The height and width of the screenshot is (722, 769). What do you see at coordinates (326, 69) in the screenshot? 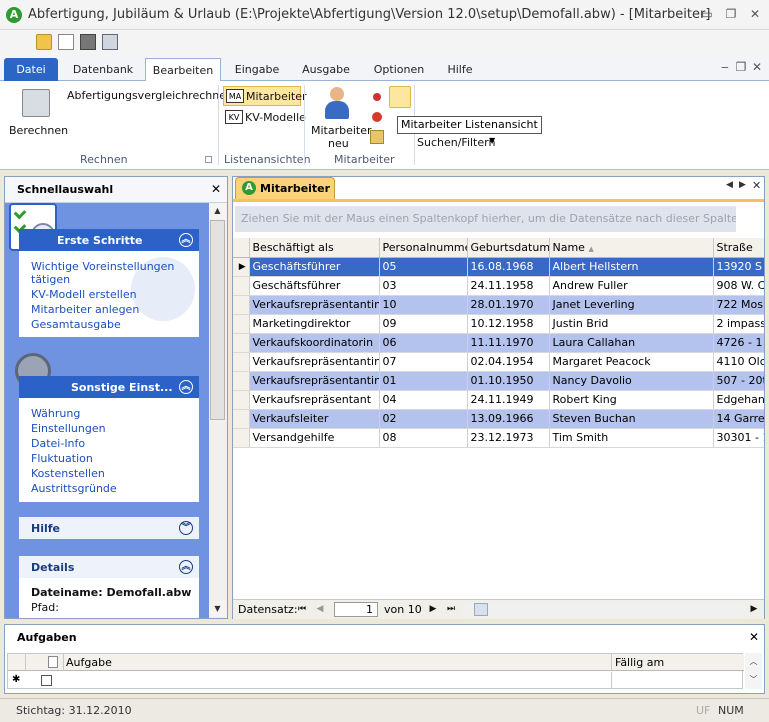
I see `tab-ausgabe: Ausgabe` at bounding box center [326, 69].